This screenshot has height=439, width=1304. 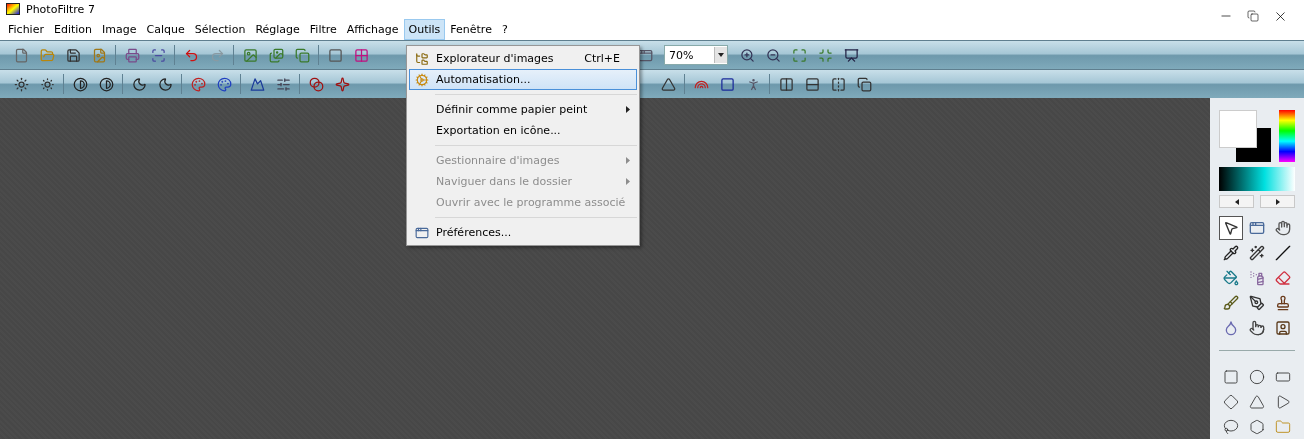 What do you see at coordinates (323, 29) in the screenshot?
I see `menu-item: Filtre` at bounding box center [323, 29].